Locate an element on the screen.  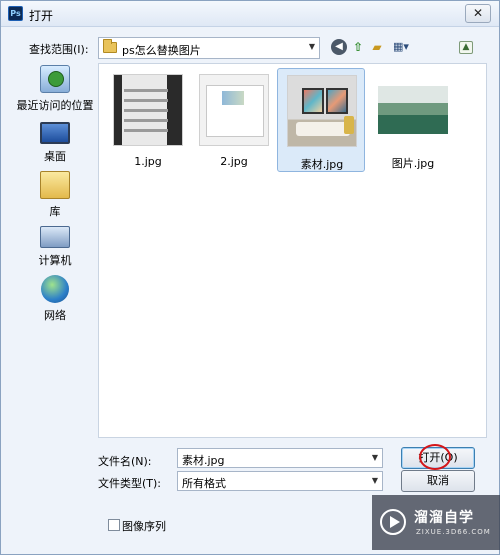
watermark-subtitle: ZIXUE.3D66.COM is located at coordinates (453, 532).